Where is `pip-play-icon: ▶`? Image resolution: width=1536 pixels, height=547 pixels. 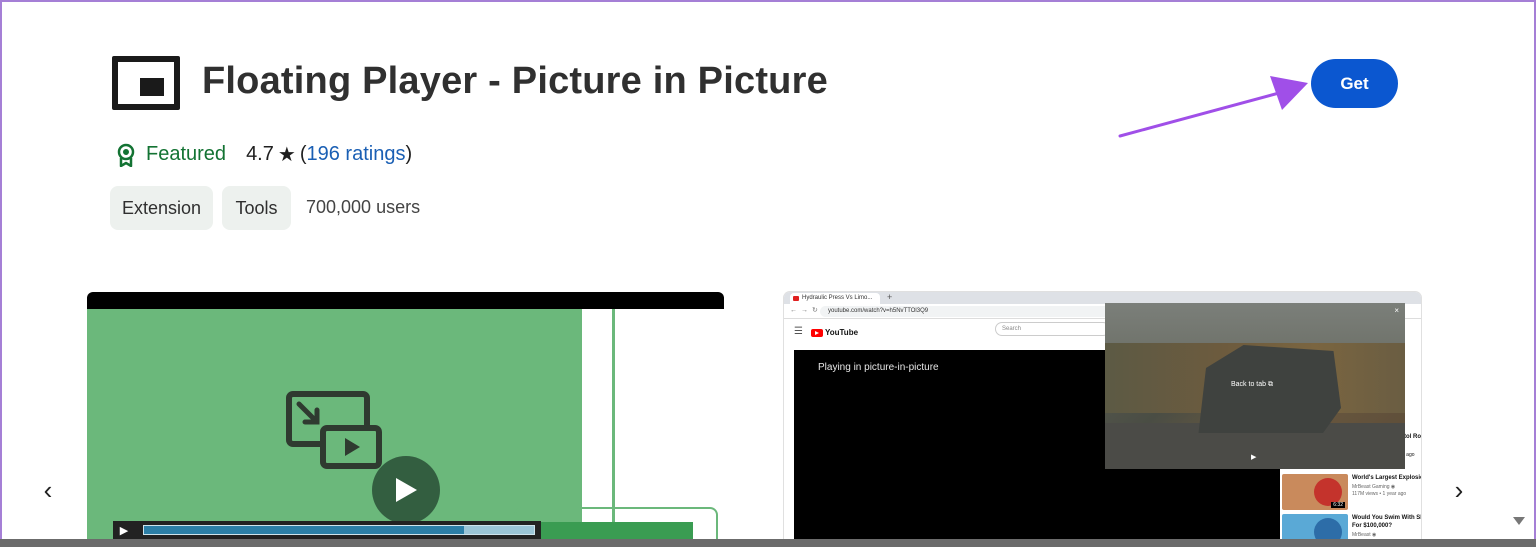
pip-play-icon: ▶ is located at coordinates (1254, 457).